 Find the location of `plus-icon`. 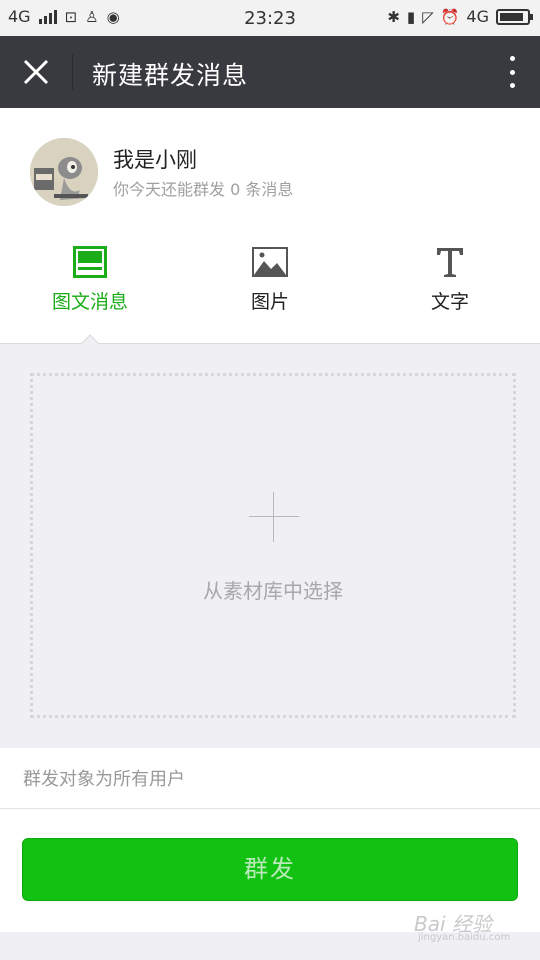

plus-icon is located at coordinates (274, 517).